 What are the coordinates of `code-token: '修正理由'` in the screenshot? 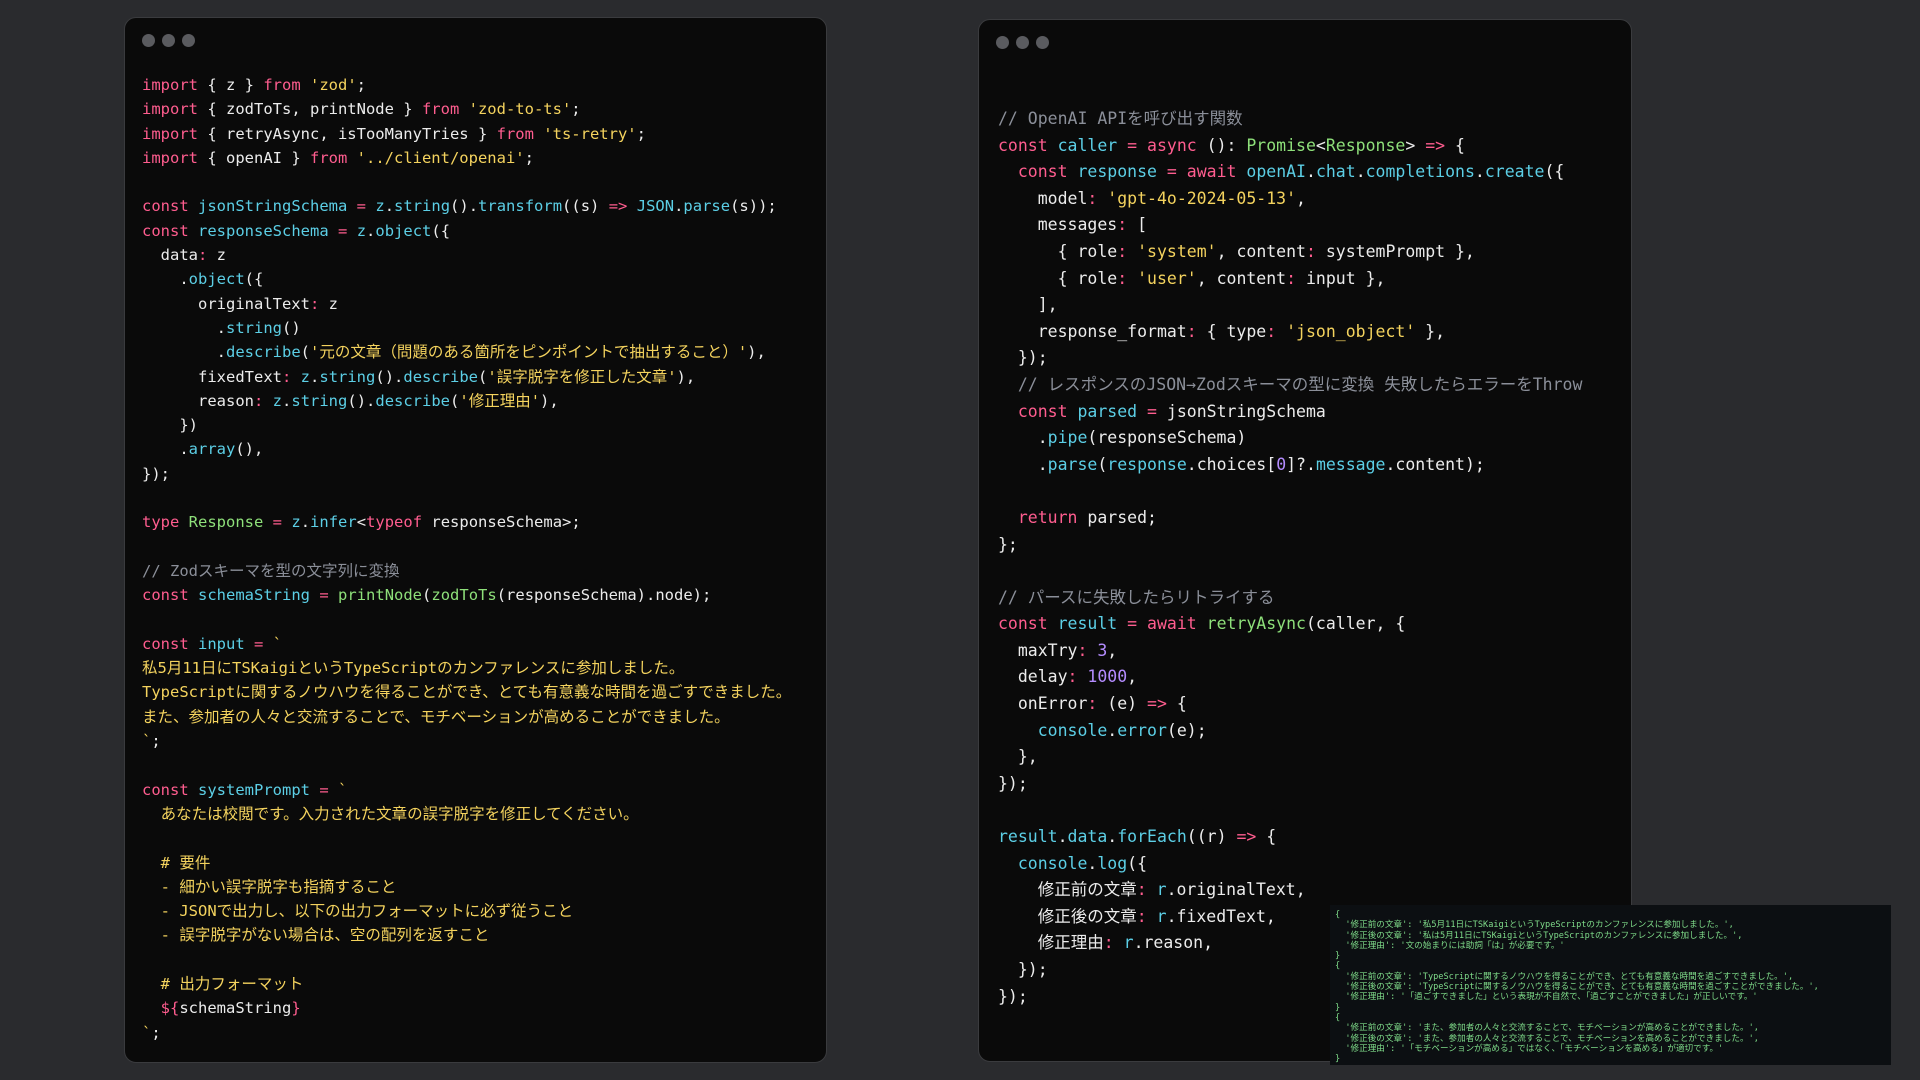 It's located at (500, 400).